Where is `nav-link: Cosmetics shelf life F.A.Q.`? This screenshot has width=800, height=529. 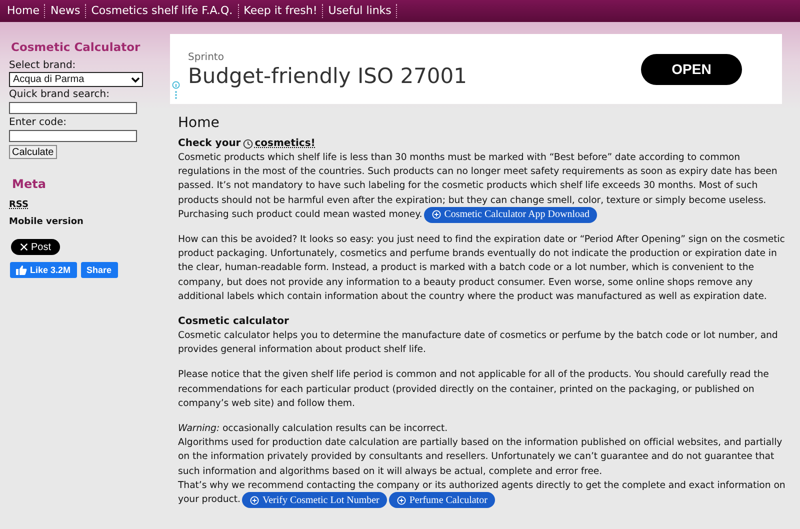 nav-link: Cosmetics shelf life F.A.Q. is located at coordinates (162, 11).